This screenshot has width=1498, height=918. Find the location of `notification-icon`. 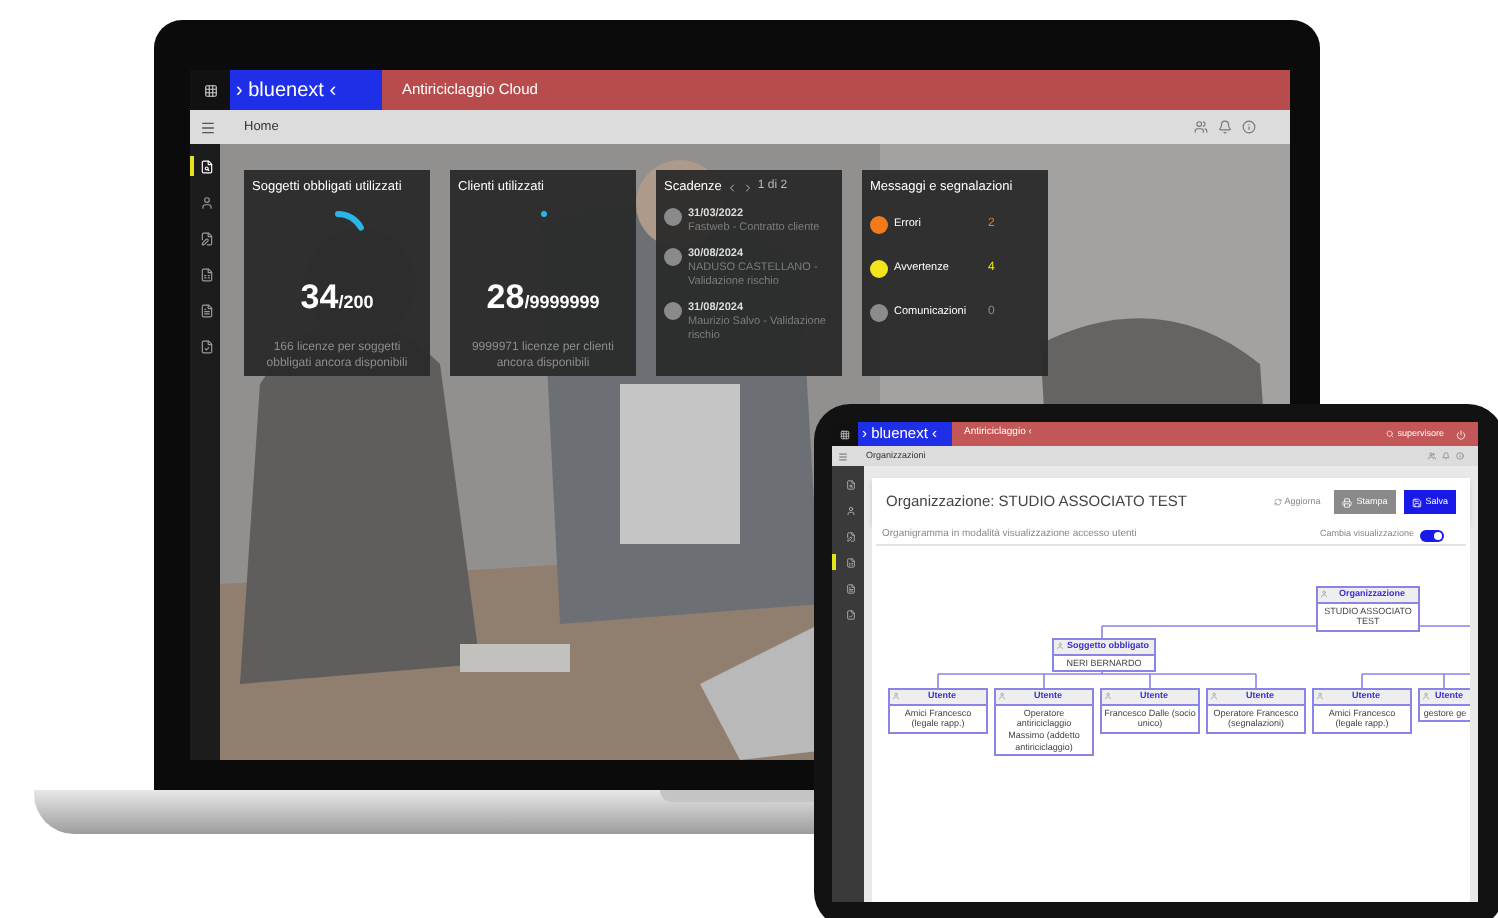

notification-icon is located at coordinates (1225, 127).